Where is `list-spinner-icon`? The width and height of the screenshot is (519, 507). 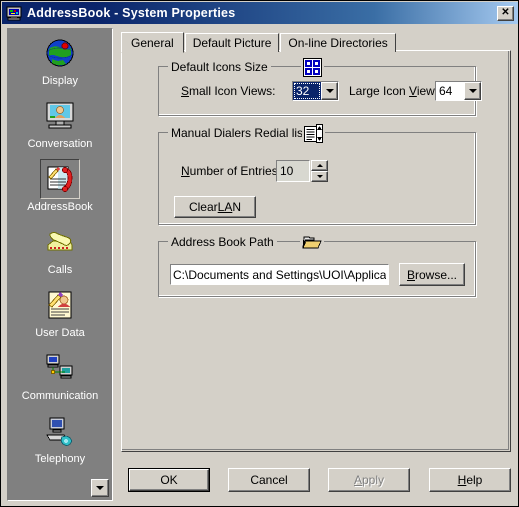
list-spinner-icon is located at coordinates (313, 133).